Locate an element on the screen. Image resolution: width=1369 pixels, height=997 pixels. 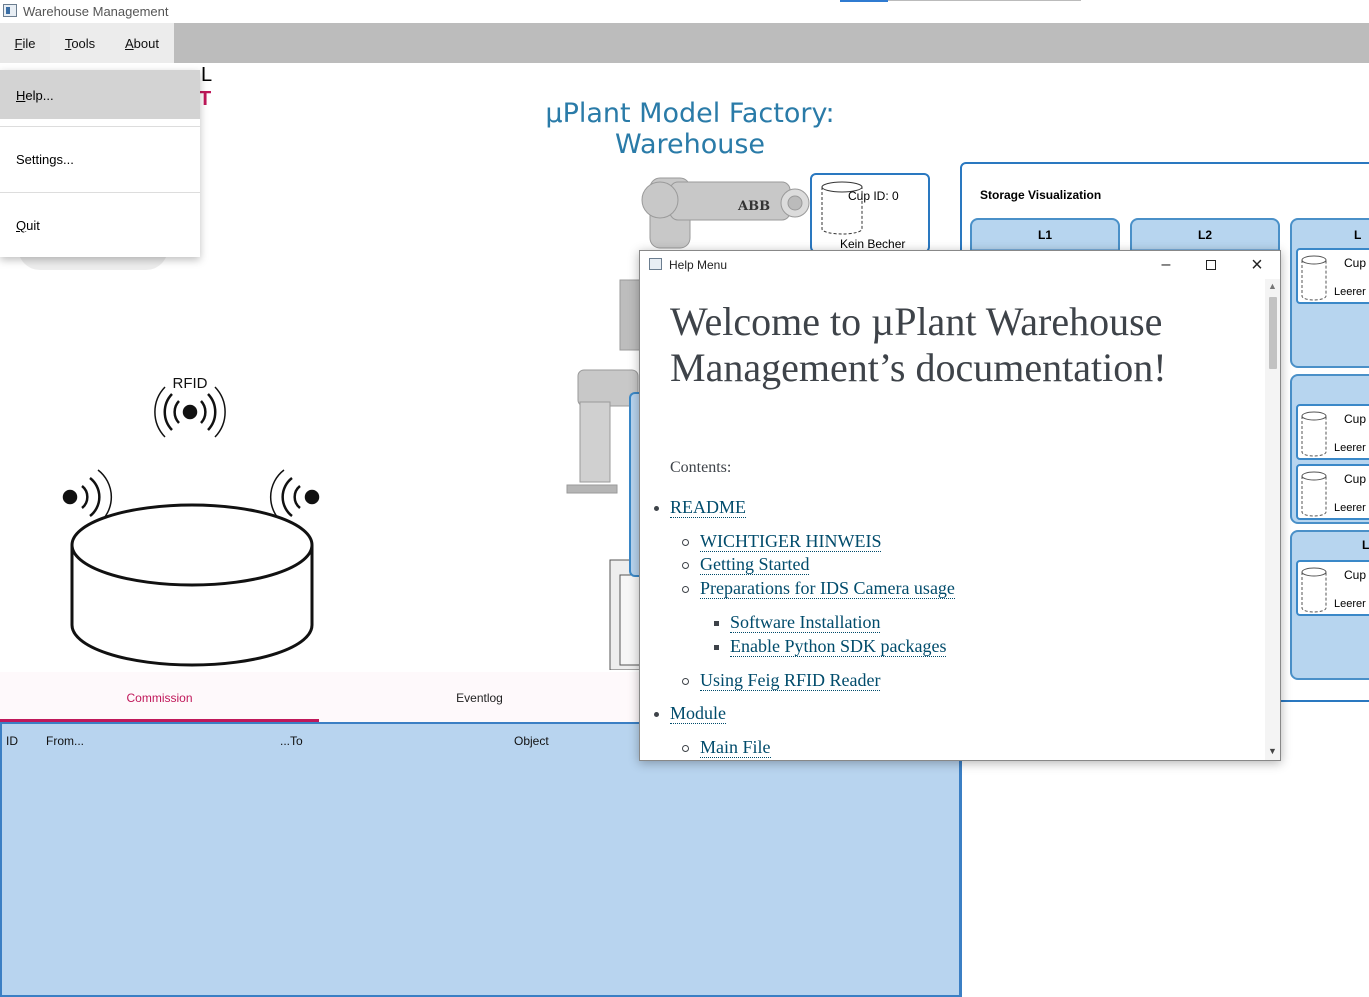
help-scrollbar: ▲ ▼ is located at coordinates (1272, 519).